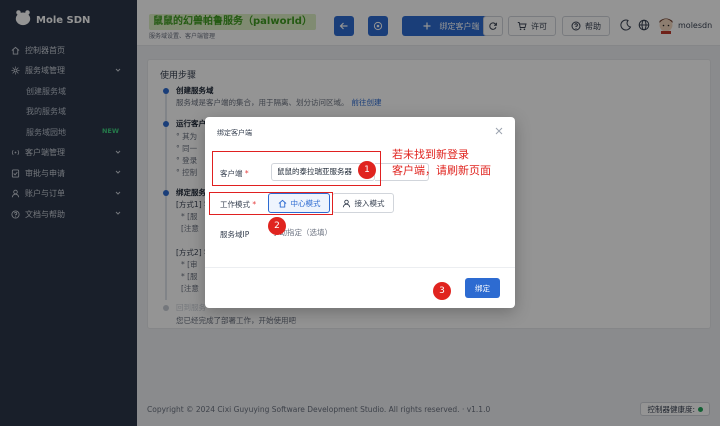  Describe the element at coordinates (499, 131) in the screenshot. I see `close-icon` at that location.